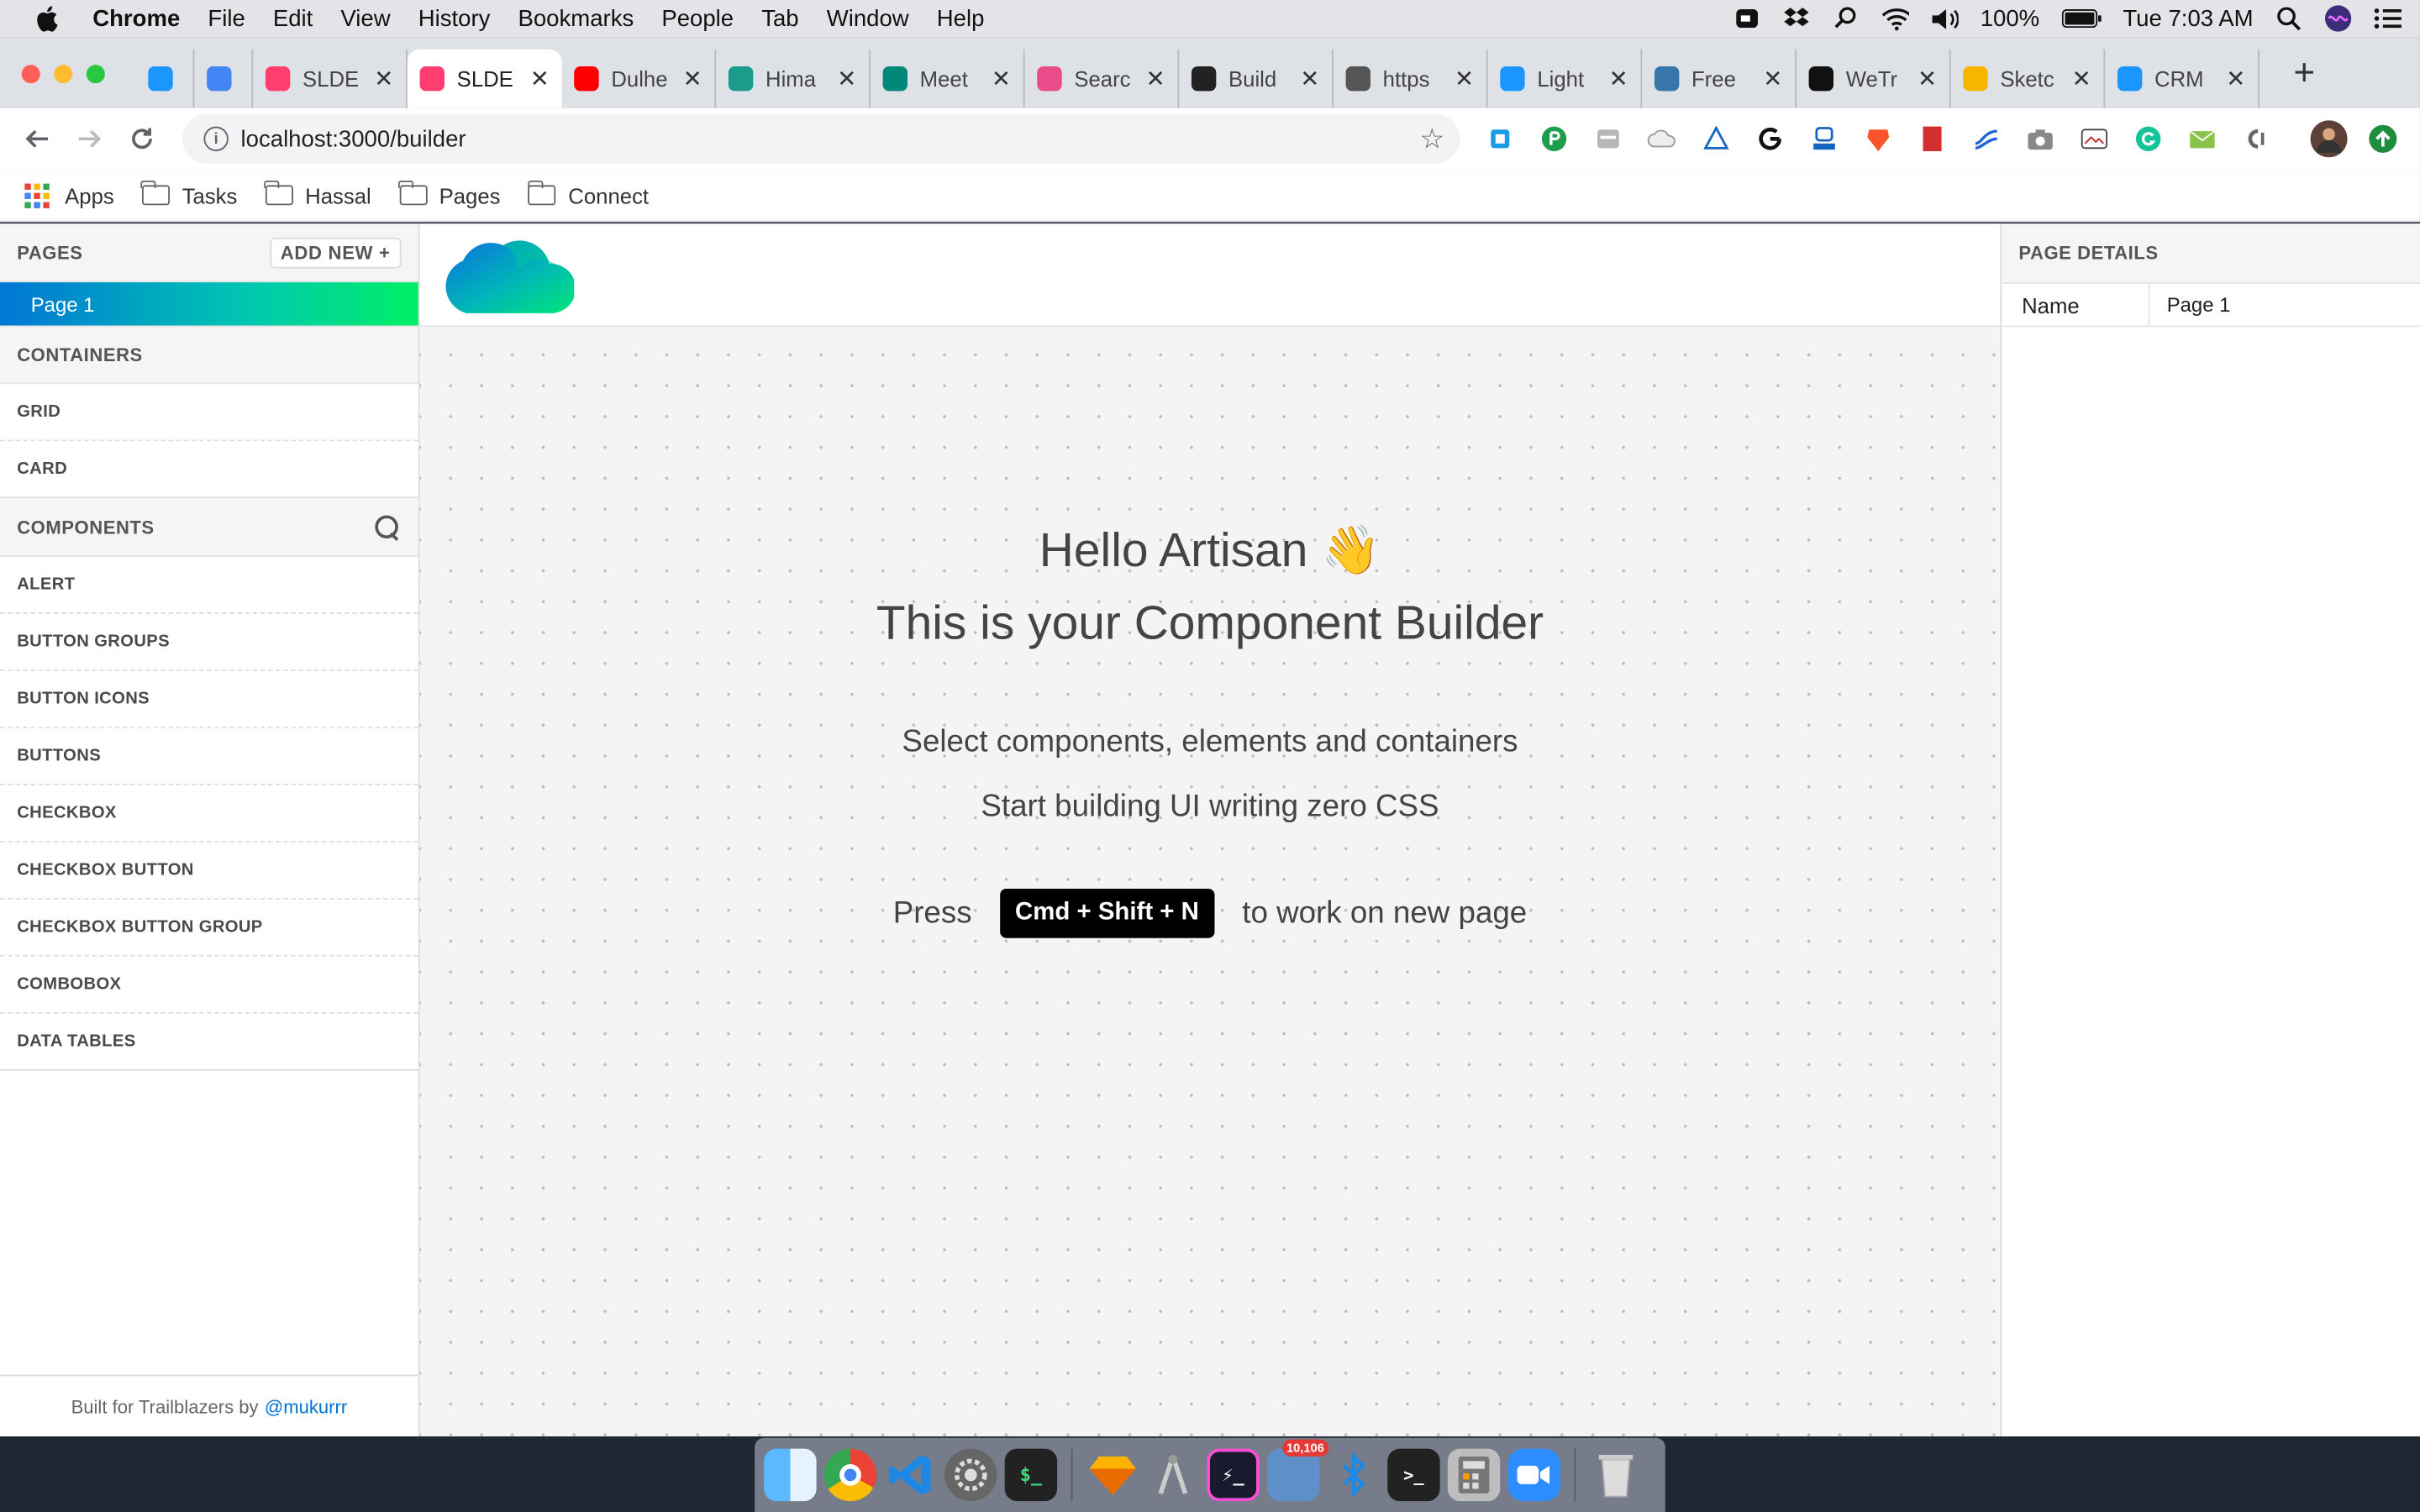 This screenshot has height=1512, width=2420. I want to click on zoom-app-icon, so click(1533, 1475).